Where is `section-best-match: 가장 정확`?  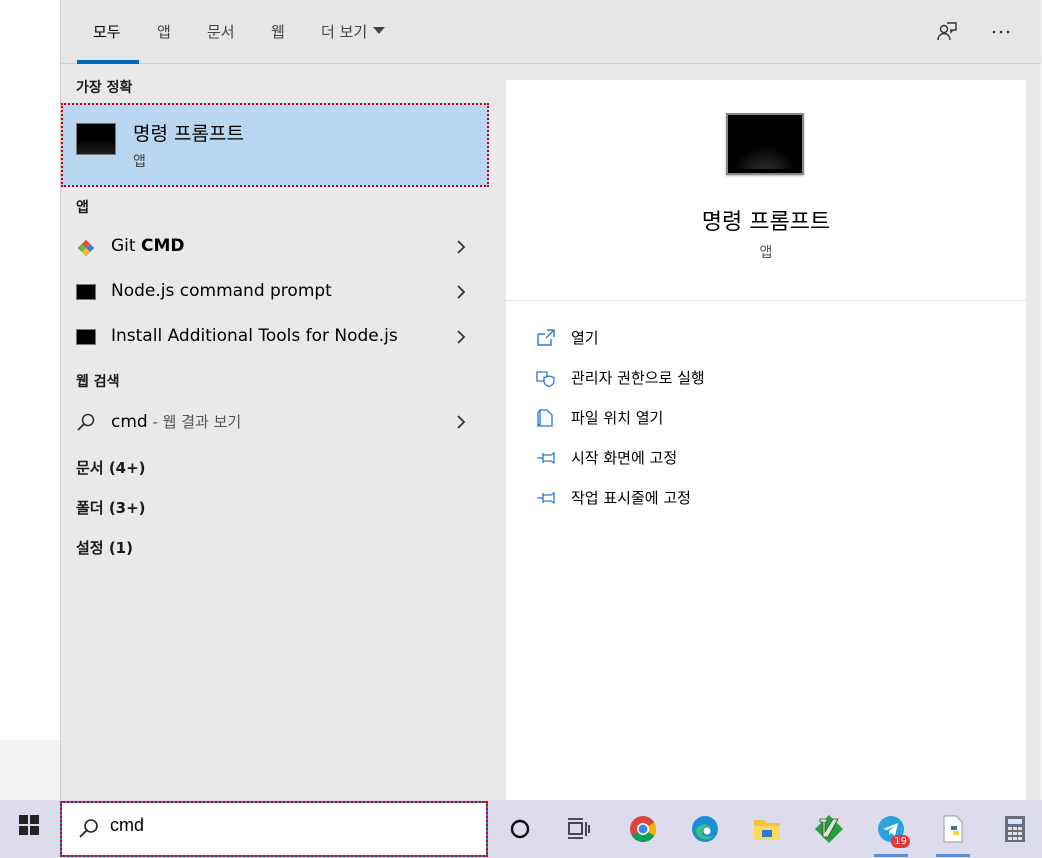 section-best-match: 가장 정확 is located at coordinates (104, 88).